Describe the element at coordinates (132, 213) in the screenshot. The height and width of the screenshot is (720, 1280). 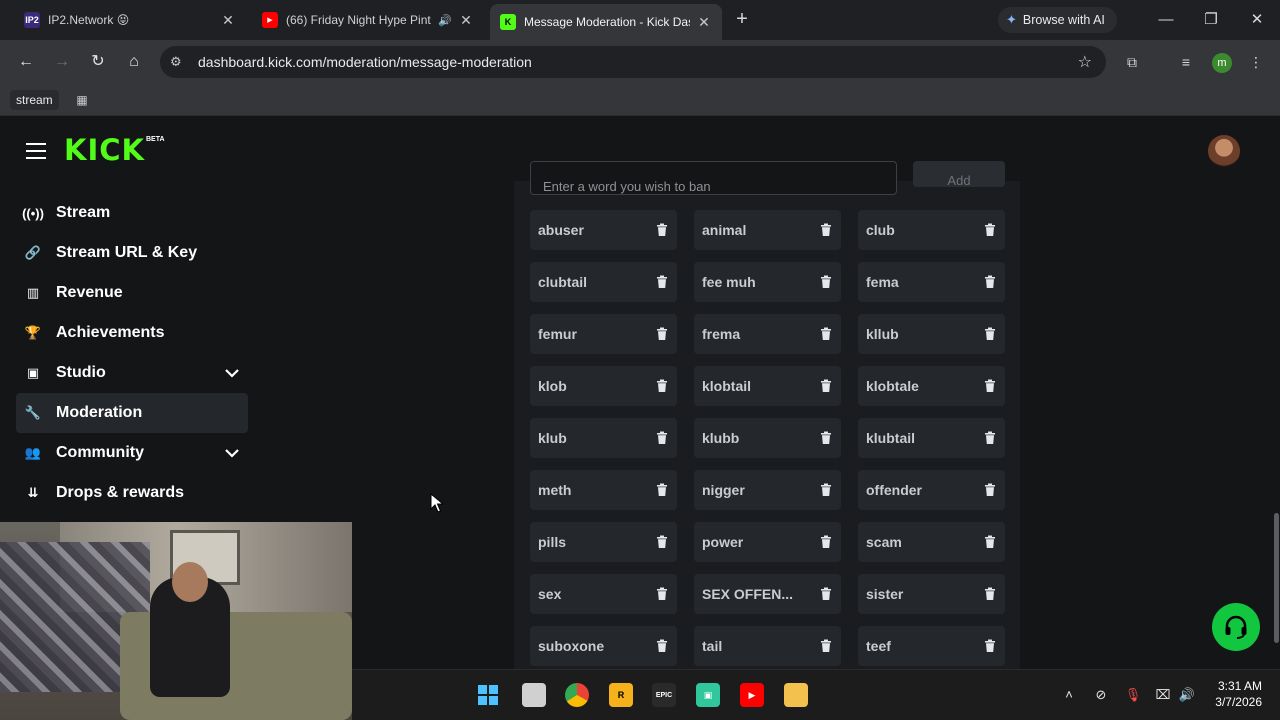
I see `sidebar-item-stream: ((•)) Stream` at that location.